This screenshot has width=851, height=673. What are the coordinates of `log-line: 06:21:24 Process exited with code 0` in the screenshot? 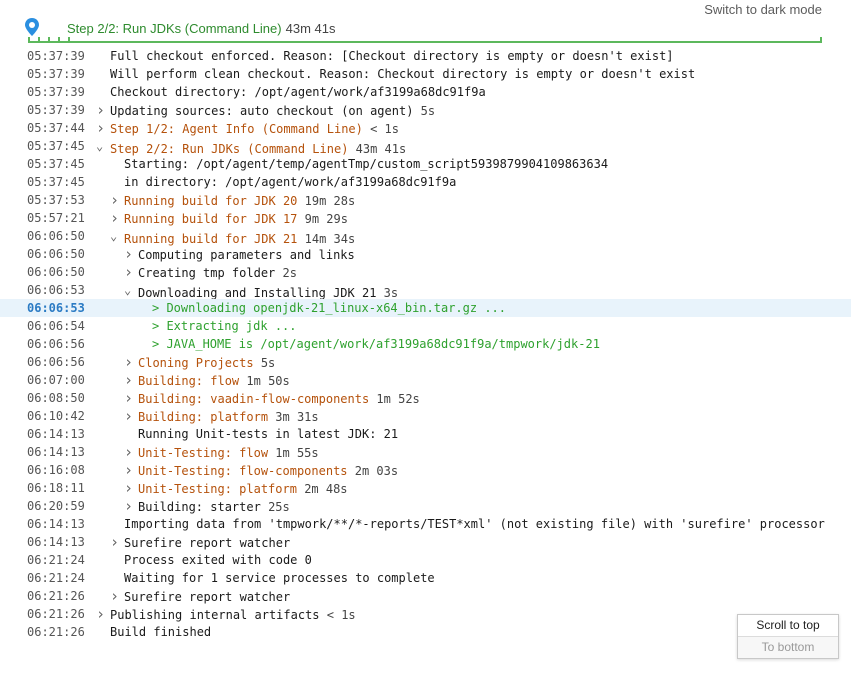 It's located at (425, 560).